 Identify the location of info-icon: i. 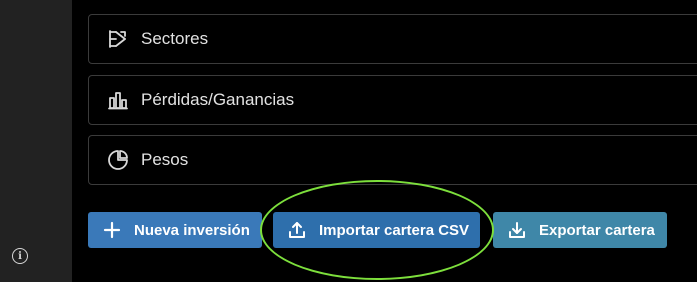
(20, 256).